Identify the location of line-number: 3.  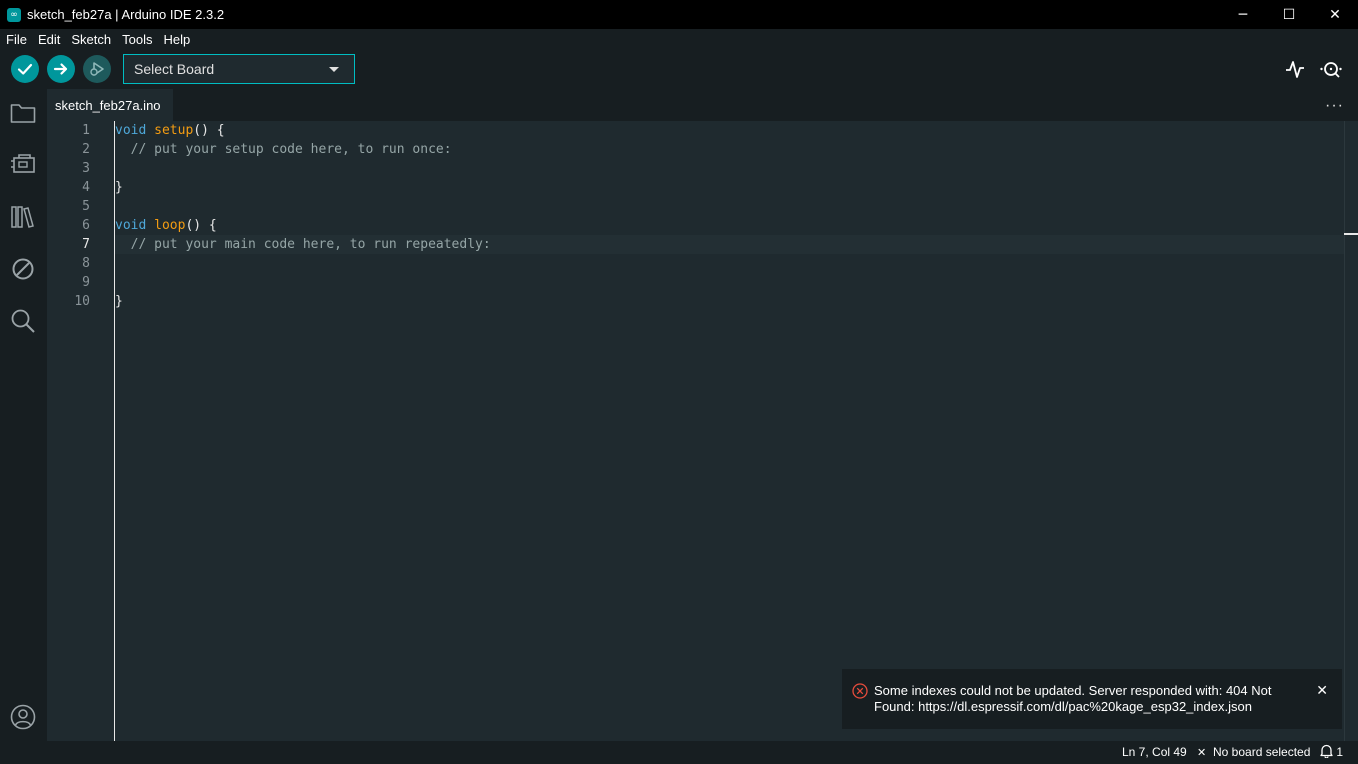
(86, 168).